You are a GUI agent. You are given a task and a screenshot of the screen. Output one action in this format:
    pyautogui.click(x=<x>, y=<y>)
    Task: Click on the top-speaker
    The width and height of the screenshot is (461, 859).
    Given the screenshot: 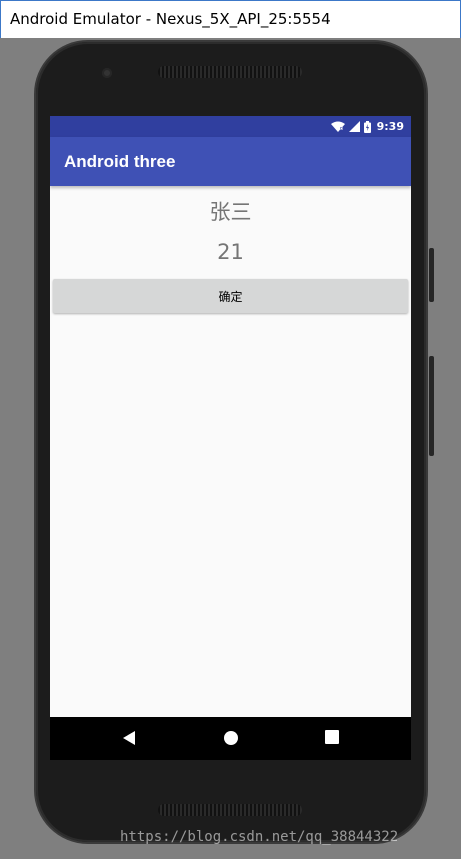 What is the action you would take?
    pyautogui.click(x=230, y=72)
    